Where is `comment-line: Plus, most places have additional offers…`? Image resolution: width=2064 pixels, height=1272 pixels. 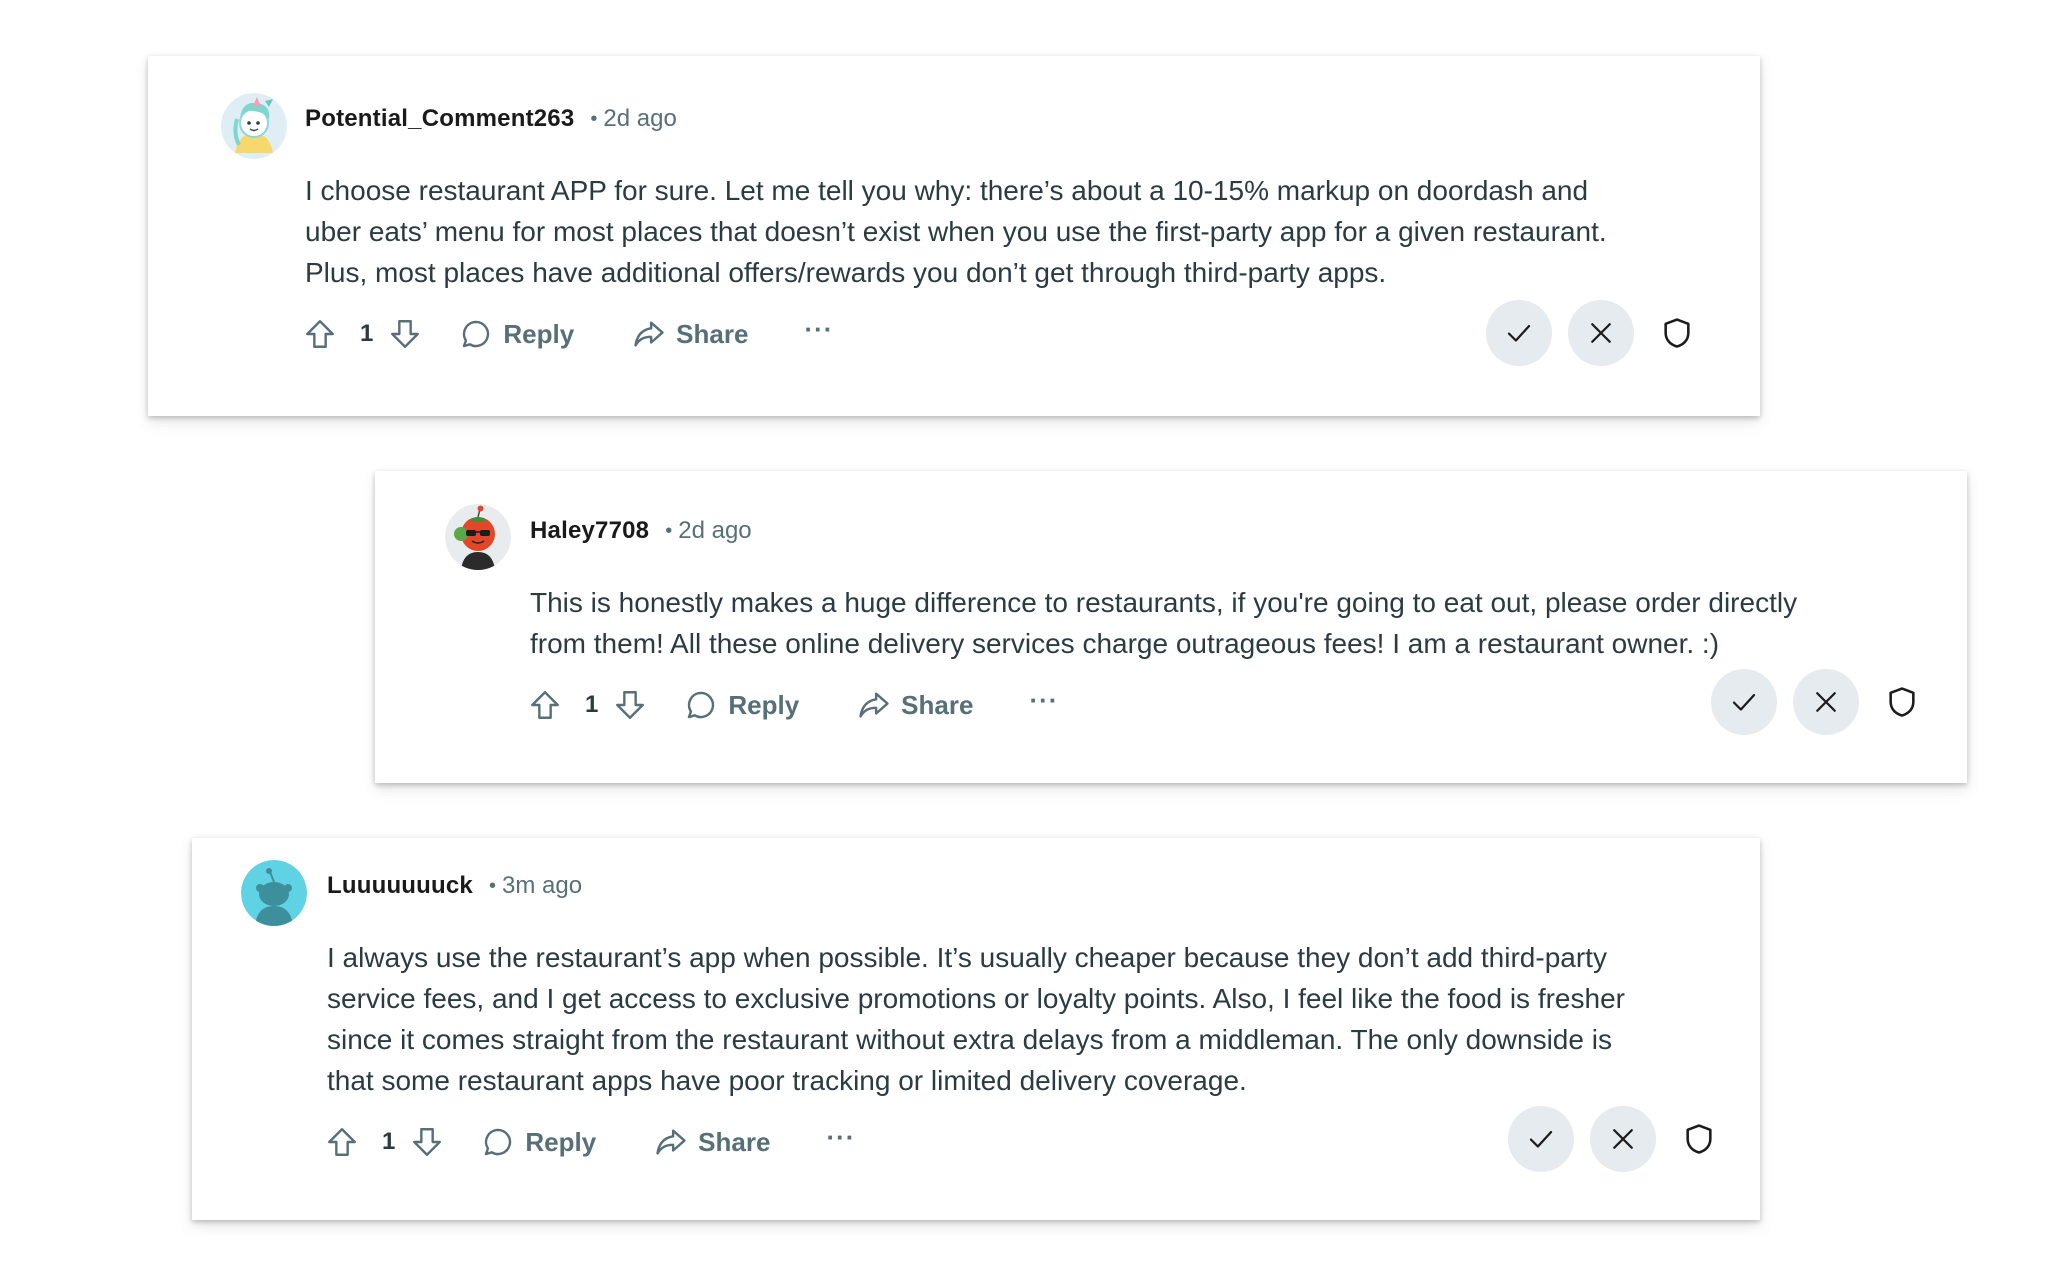
comment-line: Plus, most places have additional offers… is located at coordinates (846, 272).